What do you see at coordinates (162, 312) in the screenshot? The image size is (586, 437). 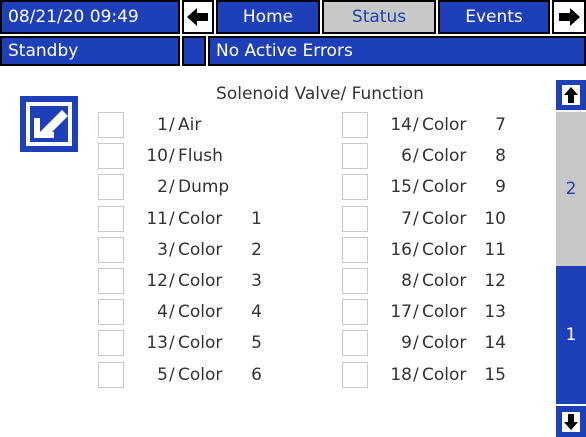 I see `valve-number: 4` at bounding box center [162, 312].